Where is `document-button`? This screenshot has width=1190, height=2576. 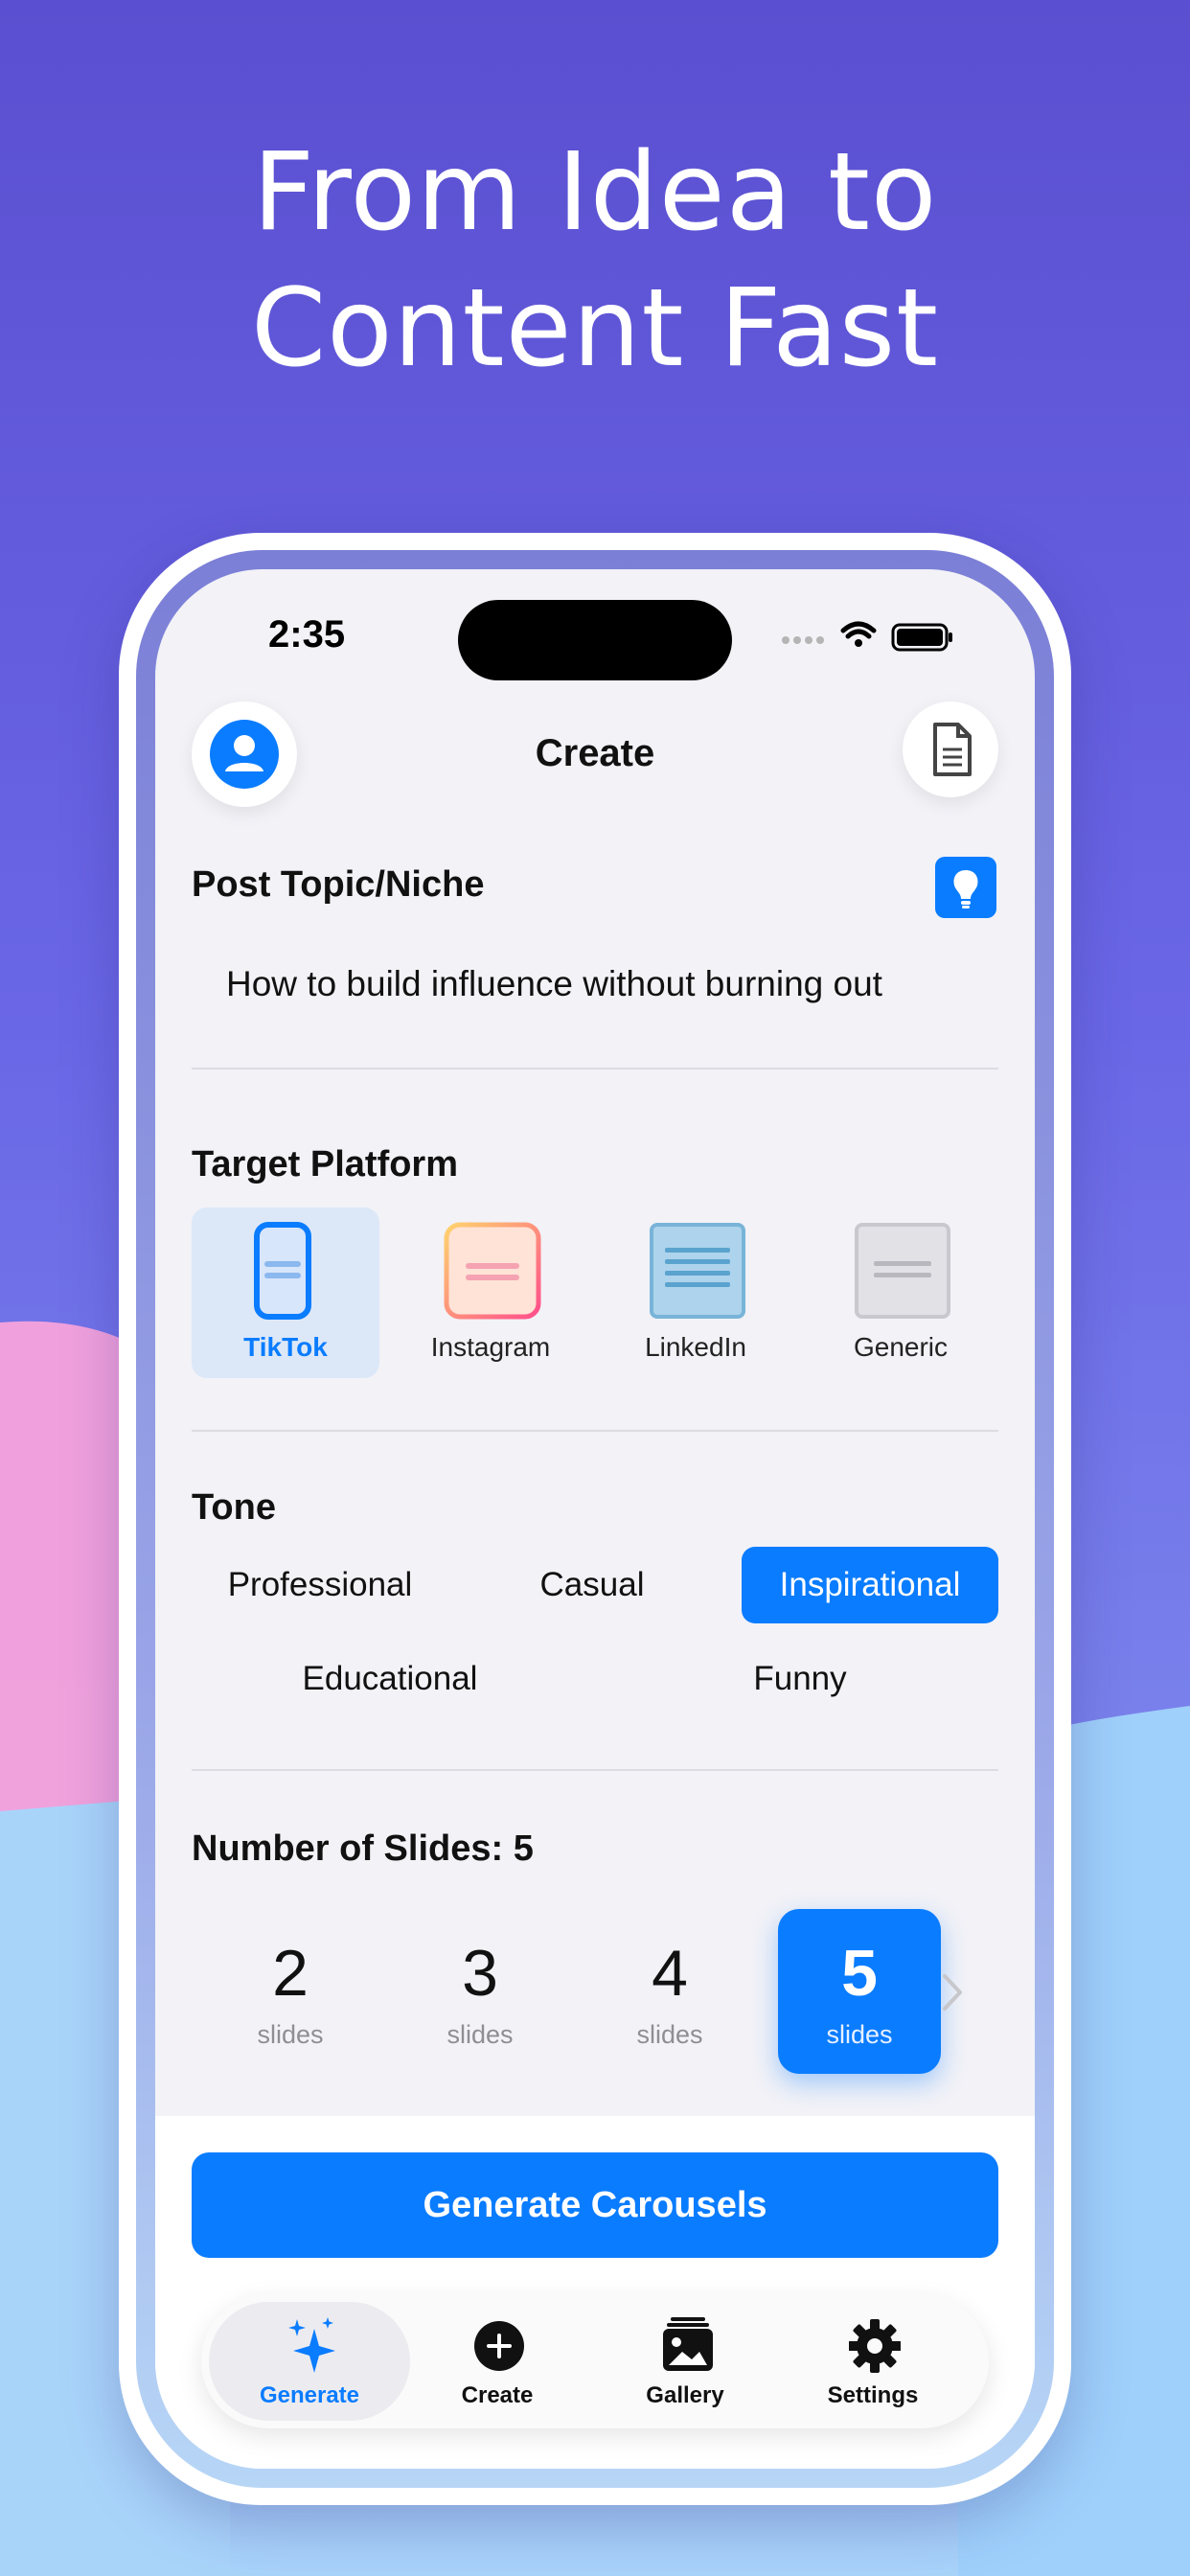
document-button is located at coordinates (951, 749).